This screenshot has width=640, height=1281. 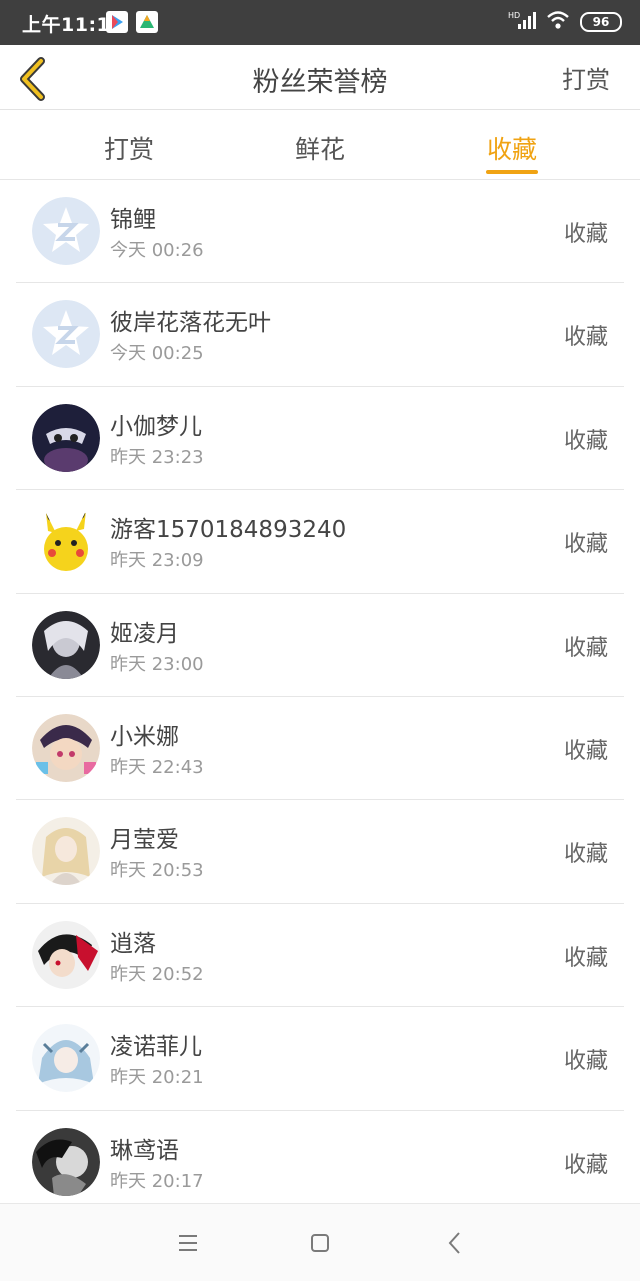 I want to click on tab-bar: 打赏 鲜花 收藏, so click(x=320, y=145).